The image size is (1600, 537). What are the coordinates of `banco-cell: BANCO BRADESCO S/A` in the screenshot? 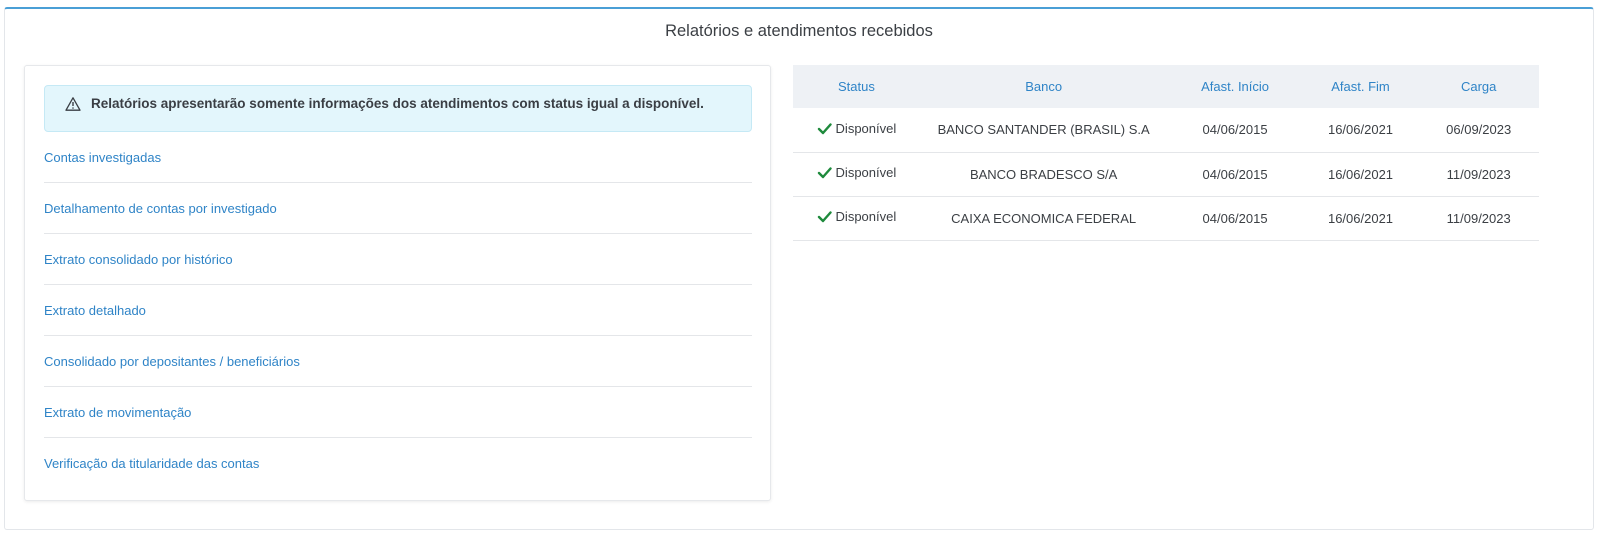 It's located at (1043, 174).